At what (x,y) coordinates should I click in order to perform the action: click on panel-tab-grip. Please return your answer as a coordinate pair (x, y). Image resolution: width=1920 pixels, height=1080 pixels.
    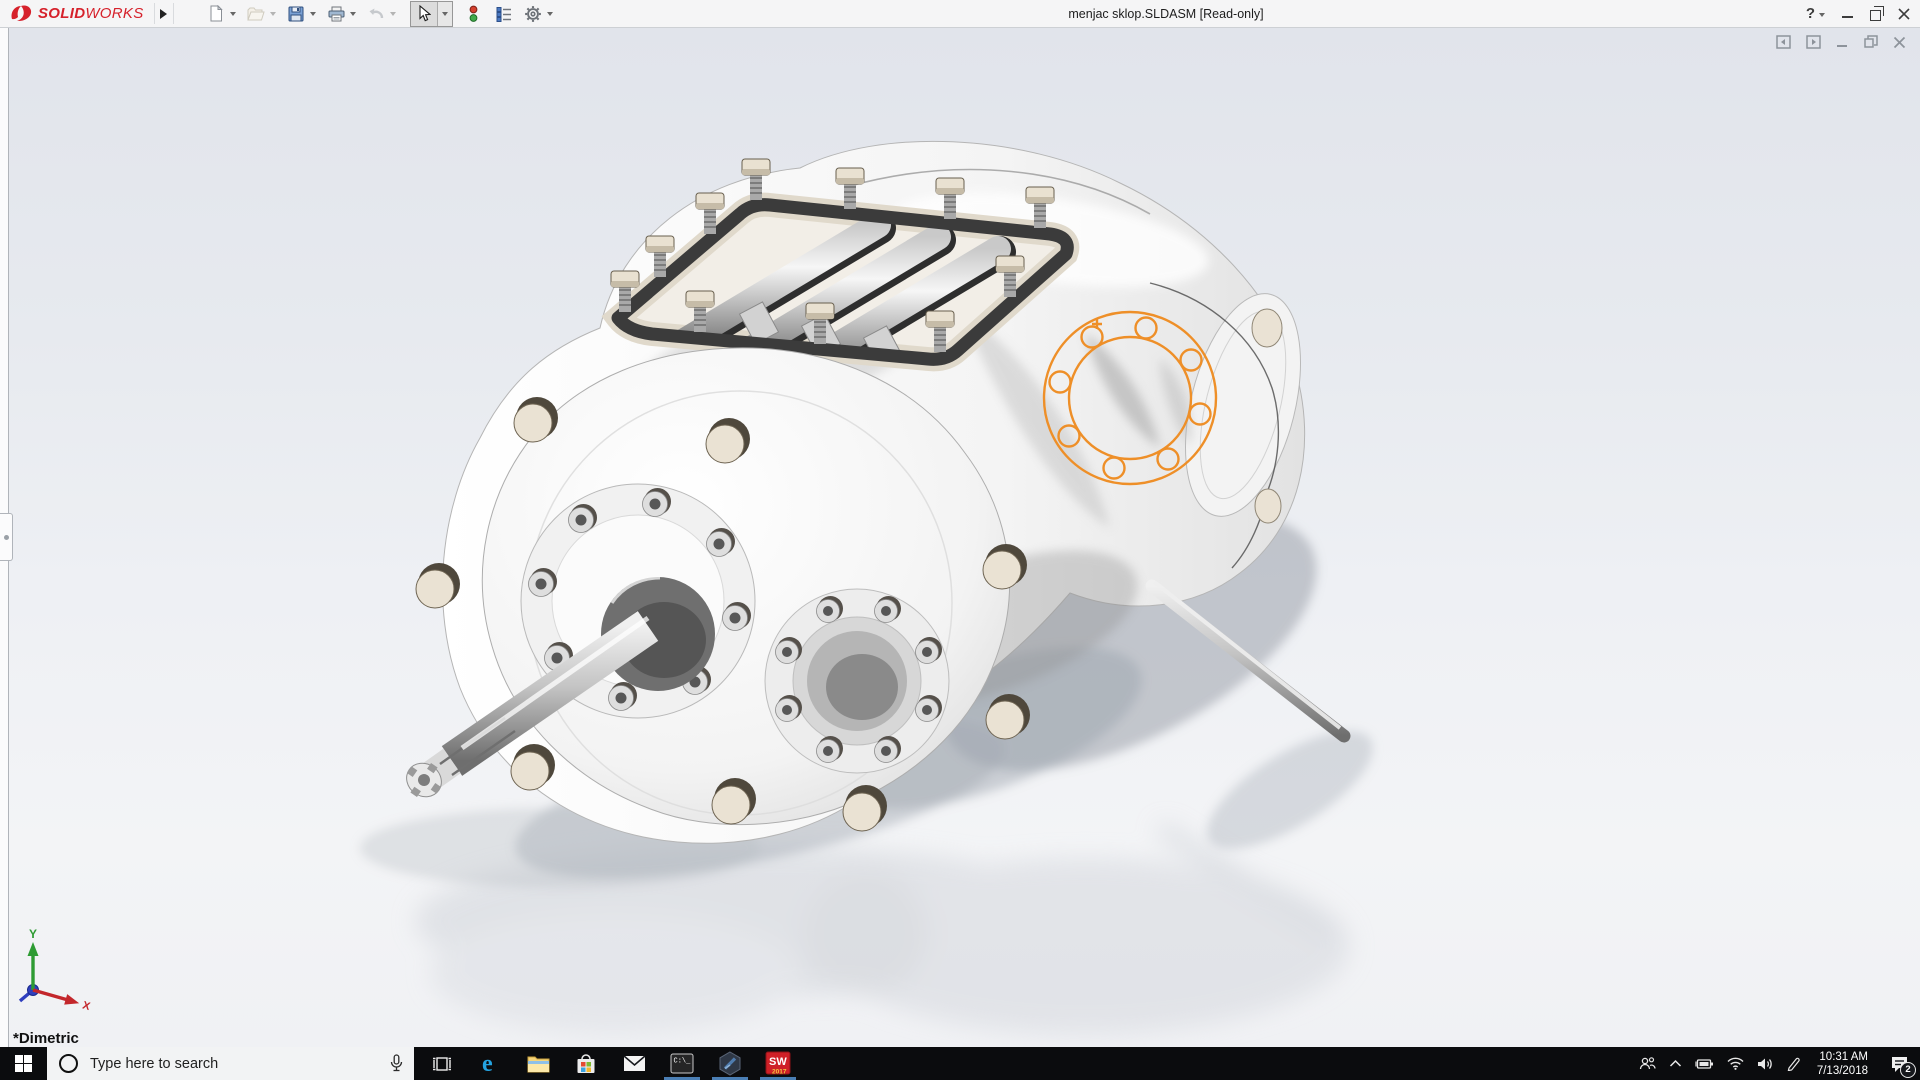
    Looking at the image, I should click on (6, 537).